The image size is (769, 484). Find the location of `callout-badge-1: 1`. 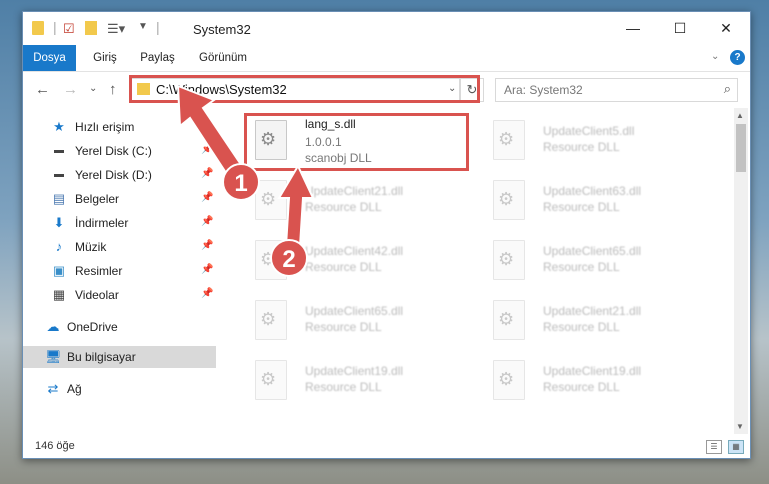

callout-badge-1: 1 is located at coordinates (241, 182).